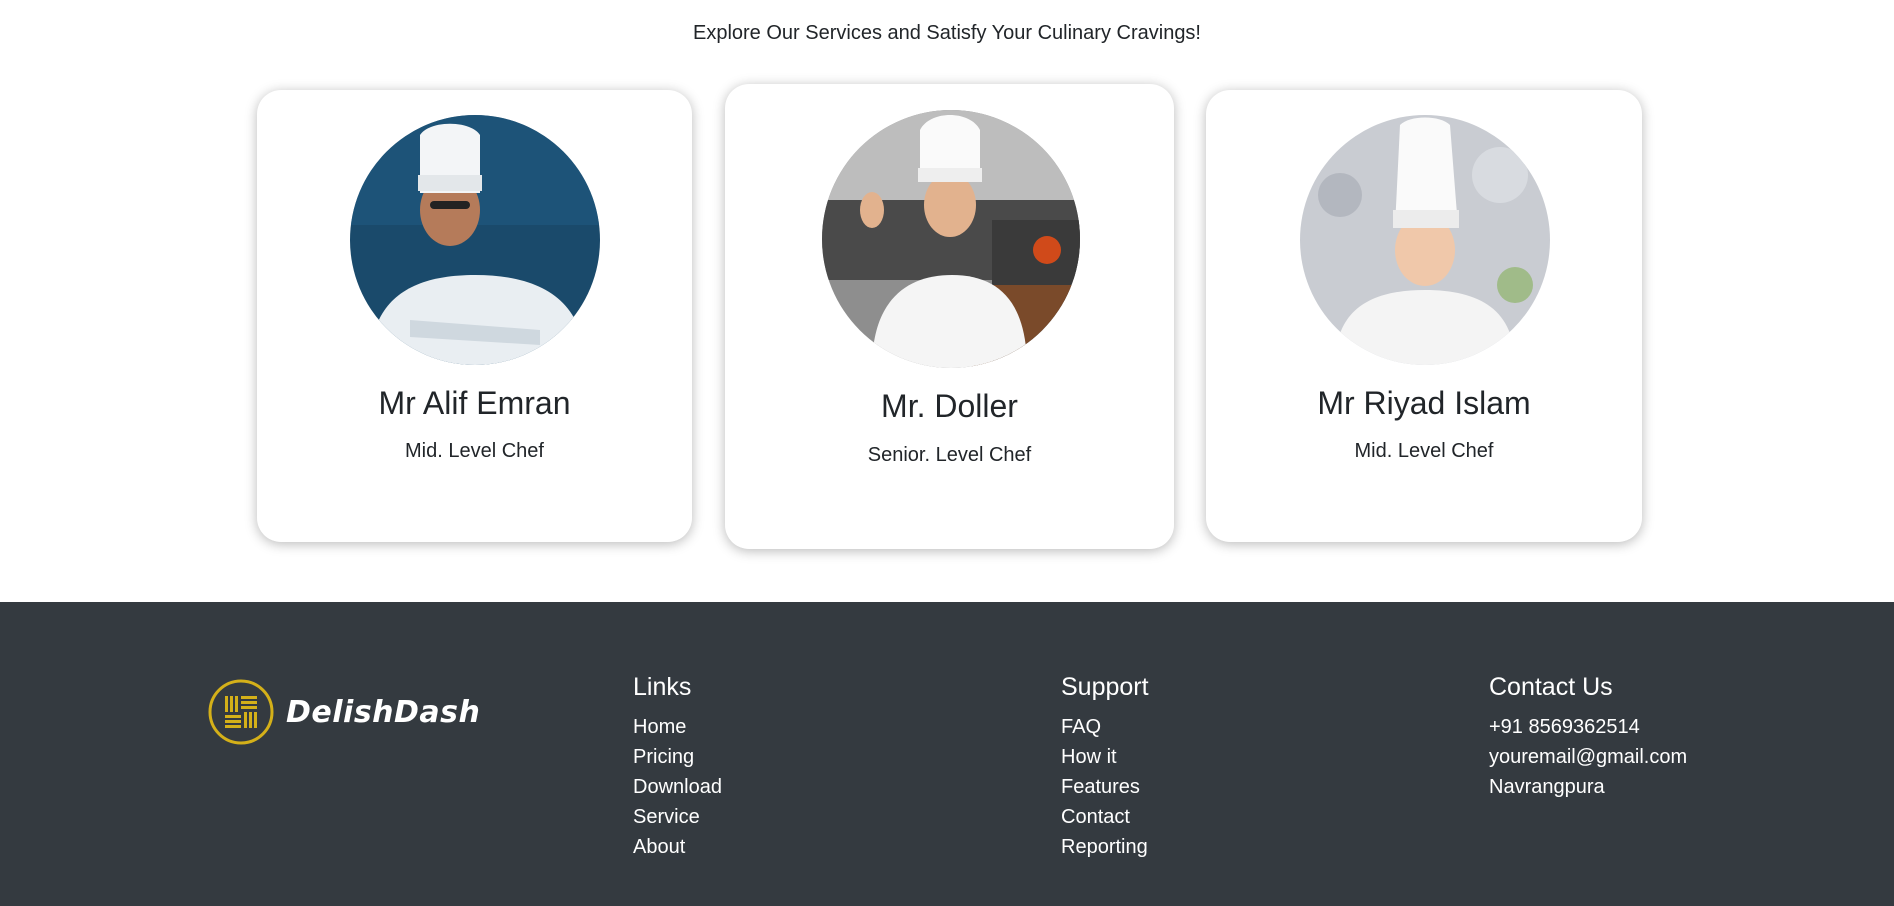  I want to click on footer-link-download: Download, so click(677, 787).